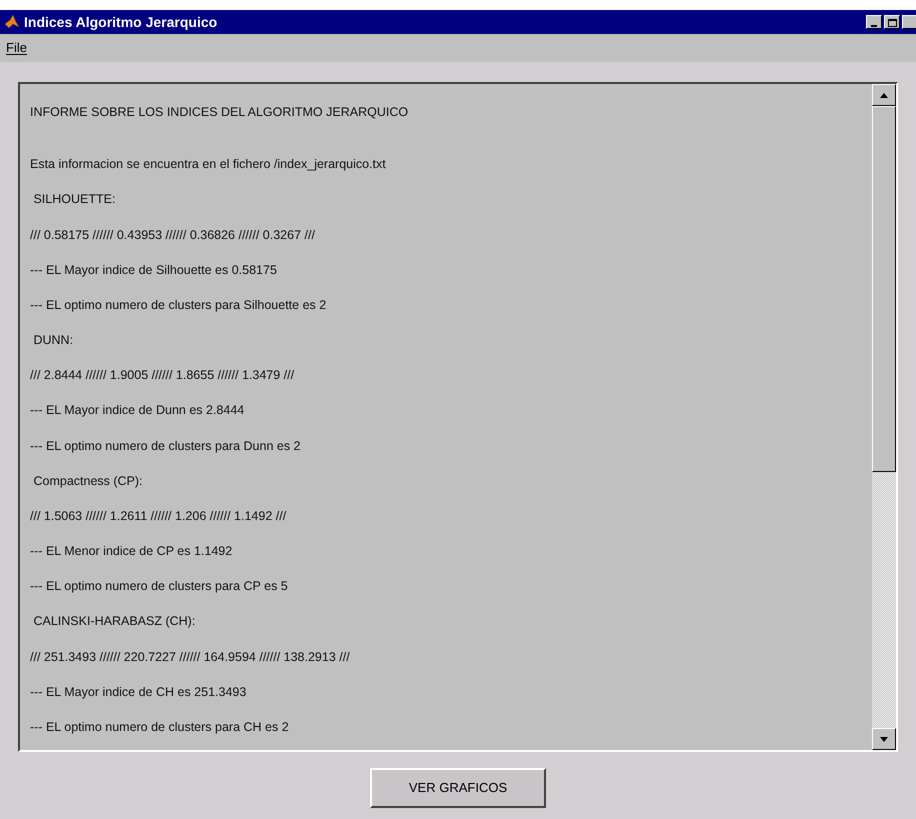 This screenshot has height=819, width=916. What do you see at coordinates (154, 270) in the screenshot?
I see `report-line: --- EL Mayor indice de Silhouette es 0.58175` at bounding box center [154, 270].